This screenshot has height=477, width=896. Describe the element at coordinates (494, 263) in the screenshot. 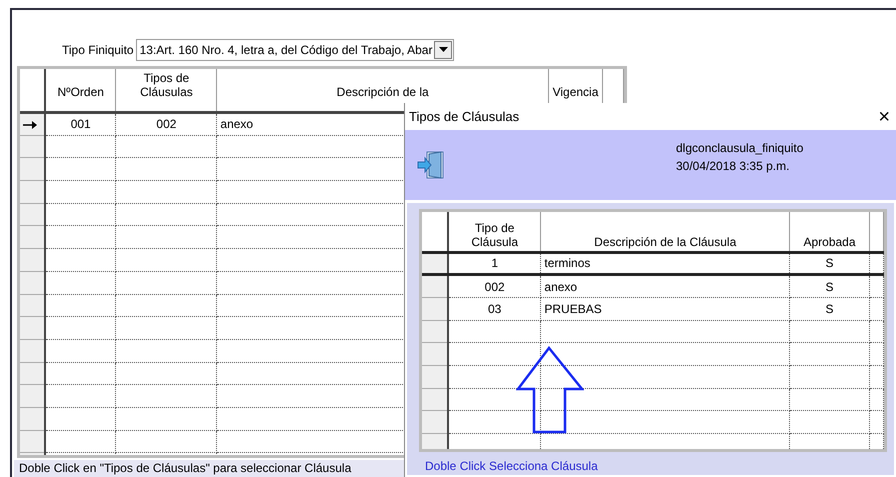

I see `table-cell: 1` at that location.